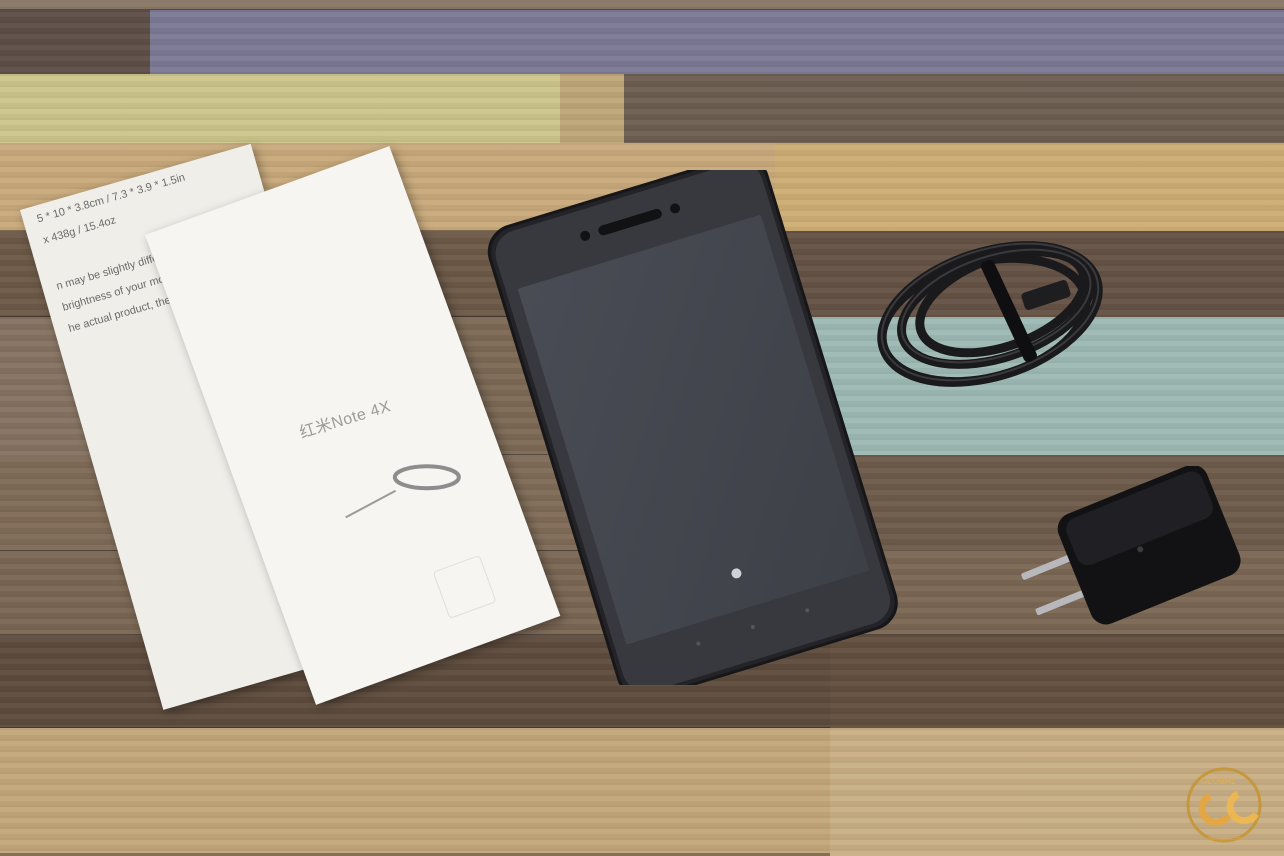  What do you see at coordinates (990, 314) in the screenshot?
I see `usb-cable` at bounding box center [990, 314].